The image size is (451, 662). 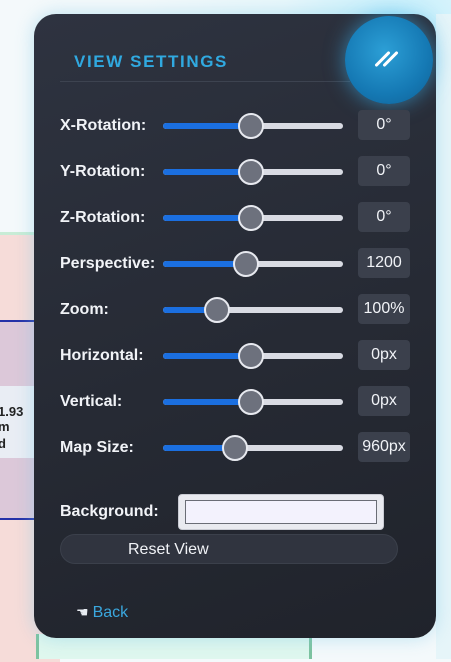 I want to click on perspective-slider, so click(x=253, y=264).